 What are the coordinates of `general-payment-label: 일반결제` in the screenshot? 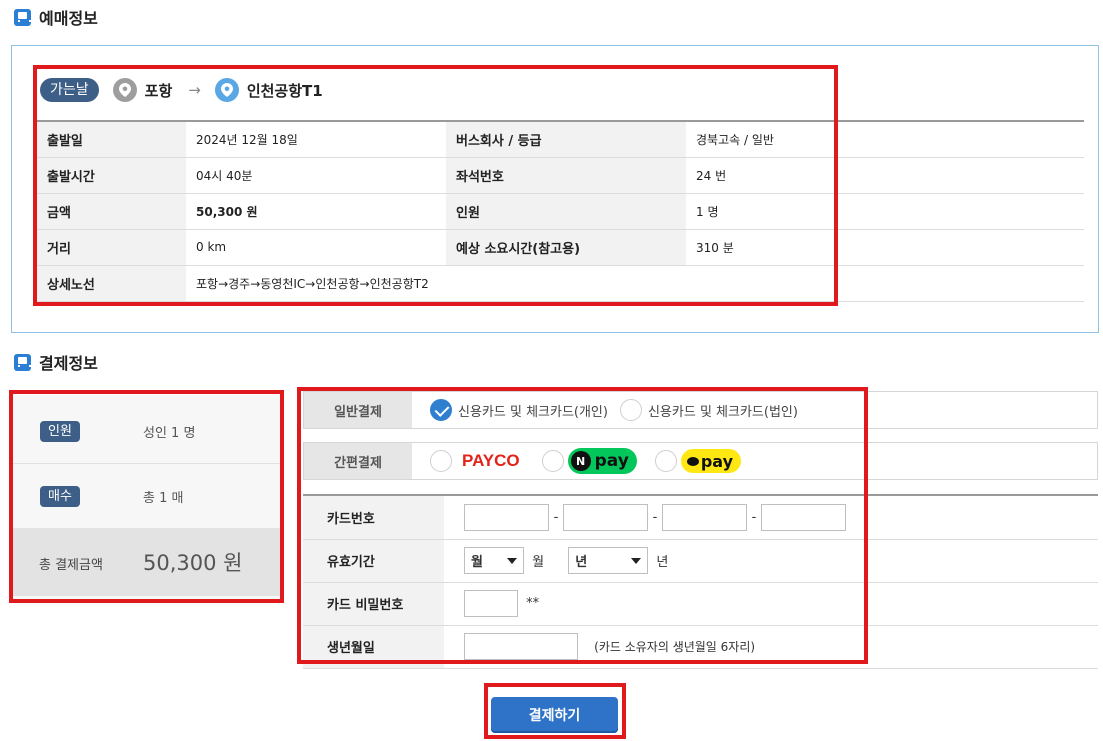 It's located at (358, 410).